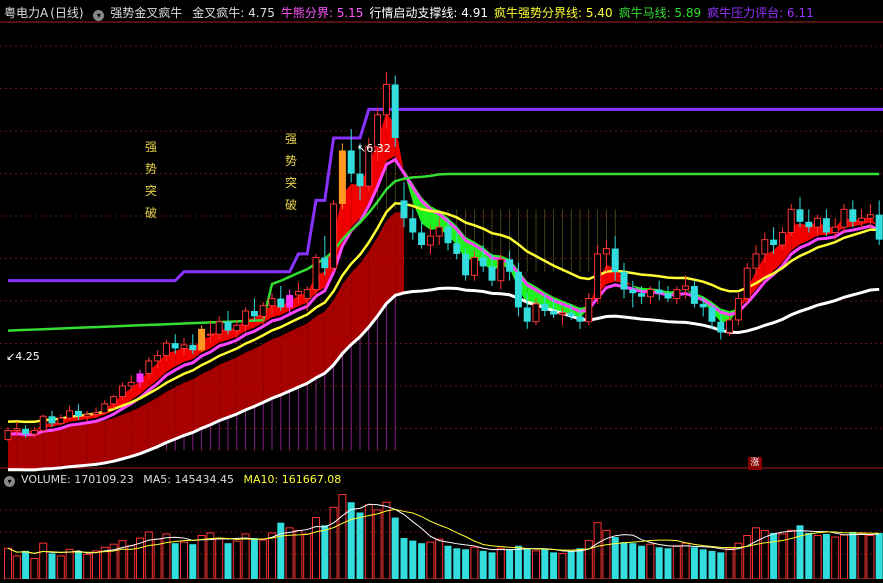 The image size is (883, 583). Describe the element at coordinates (99, 15) in the screenshot. I see `settings-icon: ▾` at that location.